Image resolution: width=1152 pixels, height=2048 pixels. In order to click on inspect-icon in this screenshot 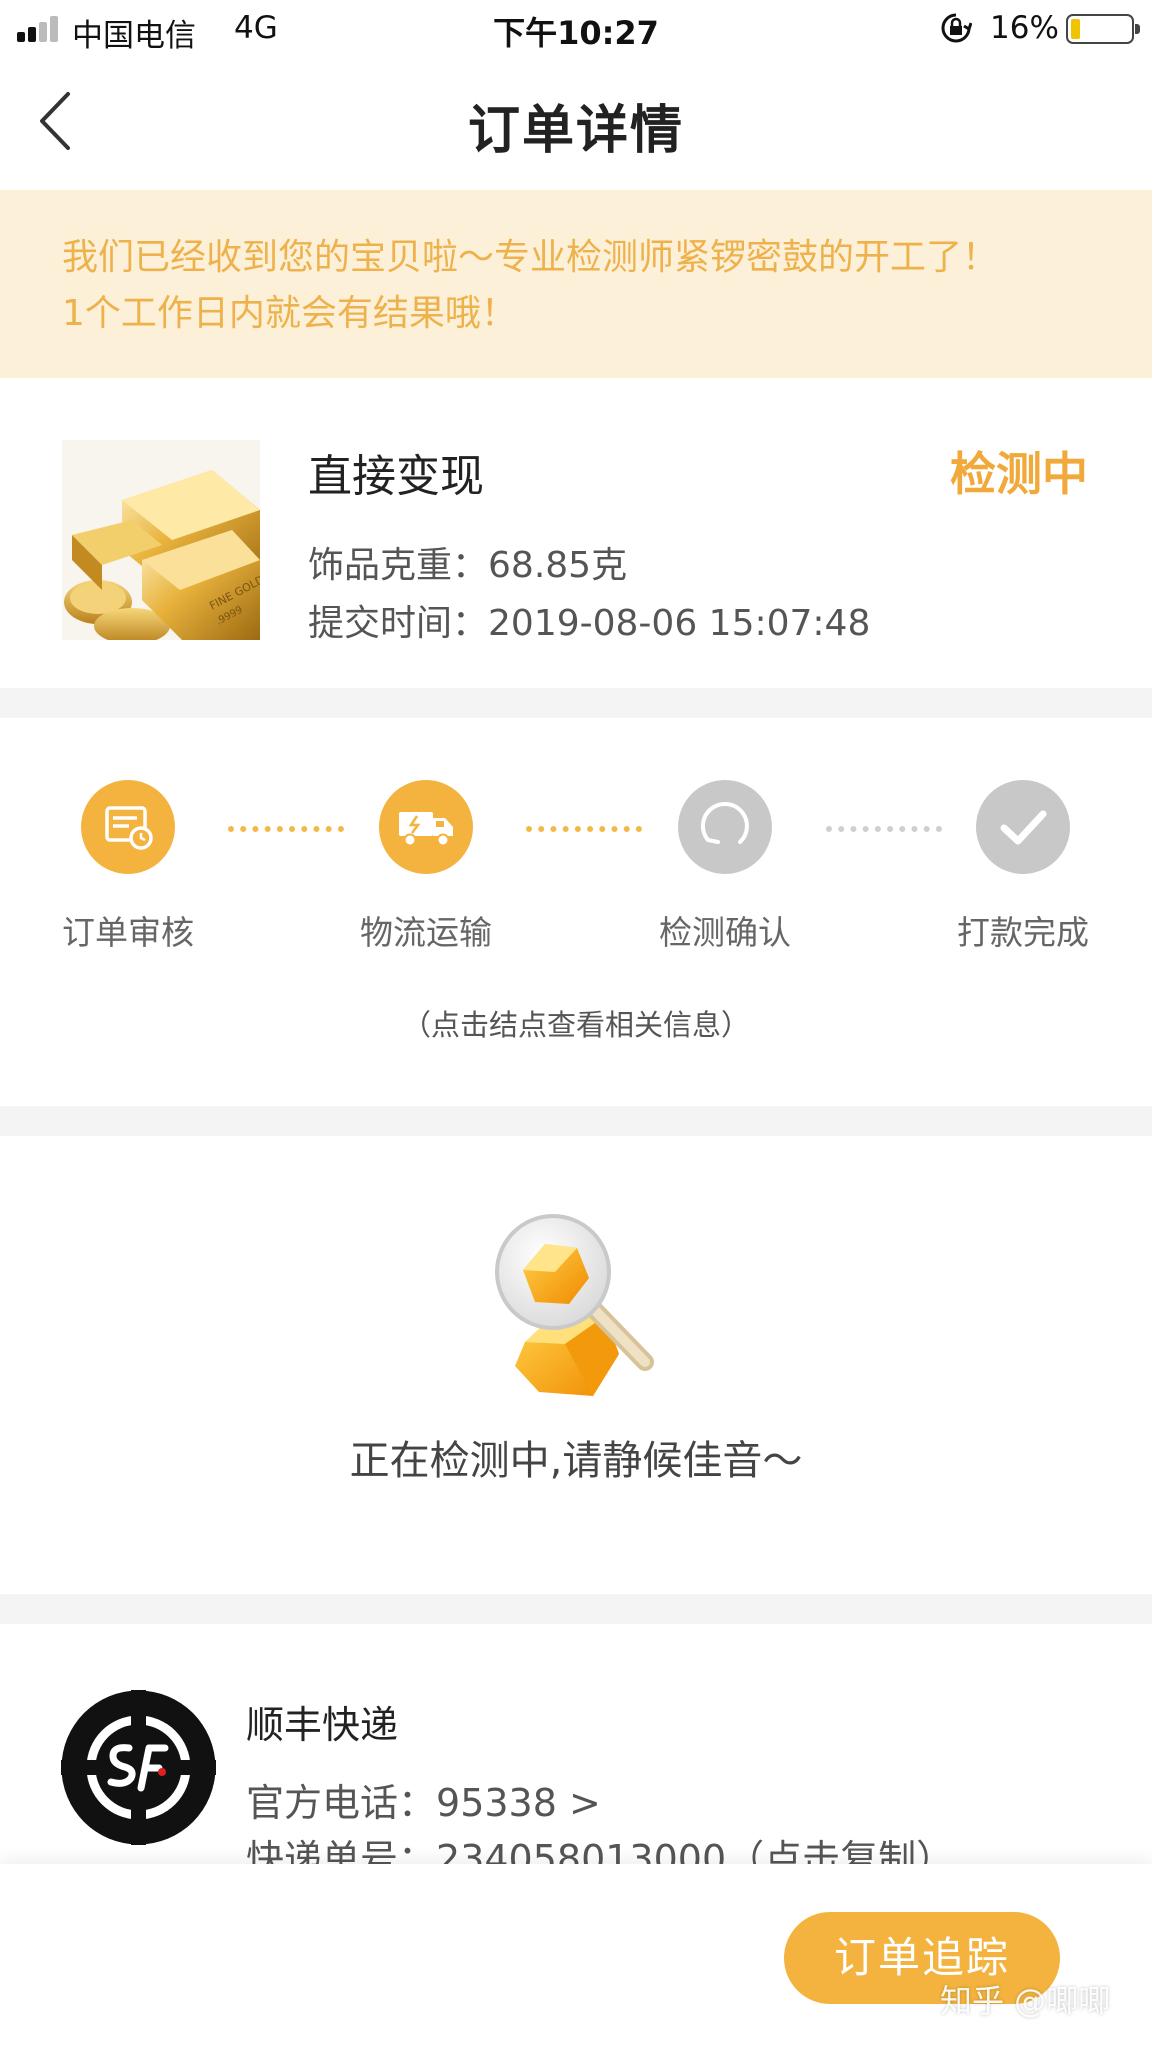, I will do `click(725, 827)`.